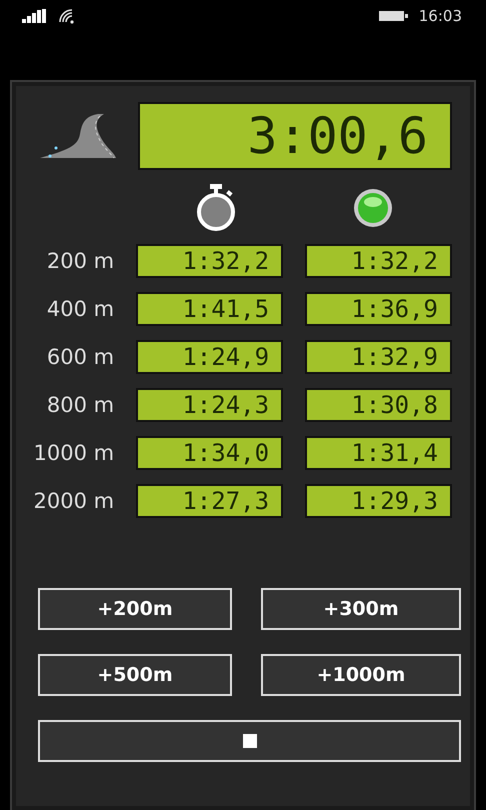 The height and width of the screenshot is (810, 486). Describe the element at coordinates (378, 261) in the screenshot. I see `average-time-display: 1:32,2` at that location.